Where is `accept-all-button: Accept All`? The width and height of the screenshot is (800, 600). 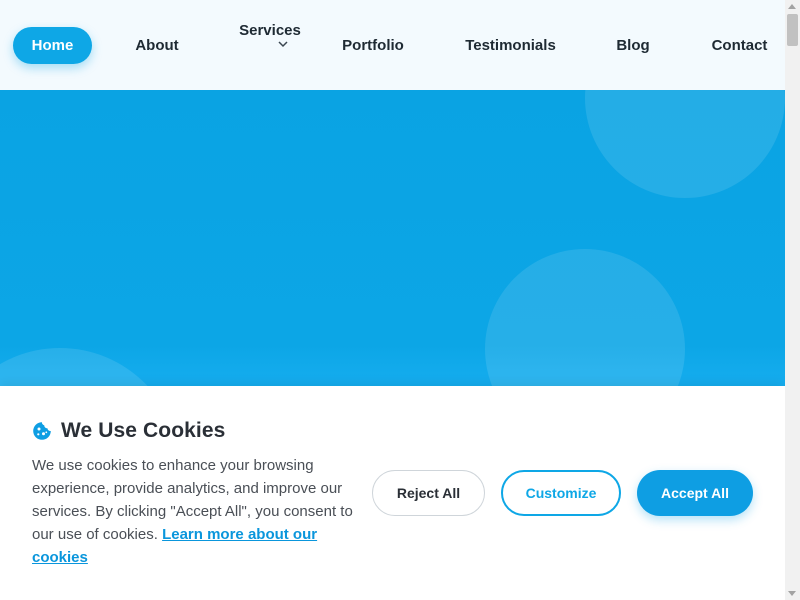 accept-all-button: Accept All is located at coordinates (695, 493).